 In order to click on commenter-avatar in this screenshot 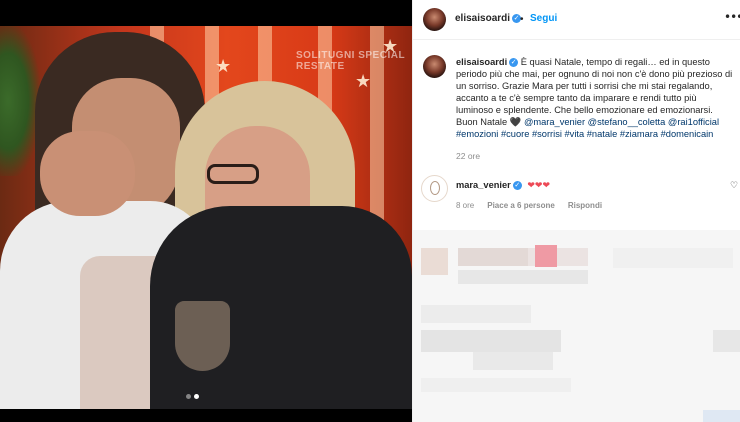, I will do `click(434, 188)`.